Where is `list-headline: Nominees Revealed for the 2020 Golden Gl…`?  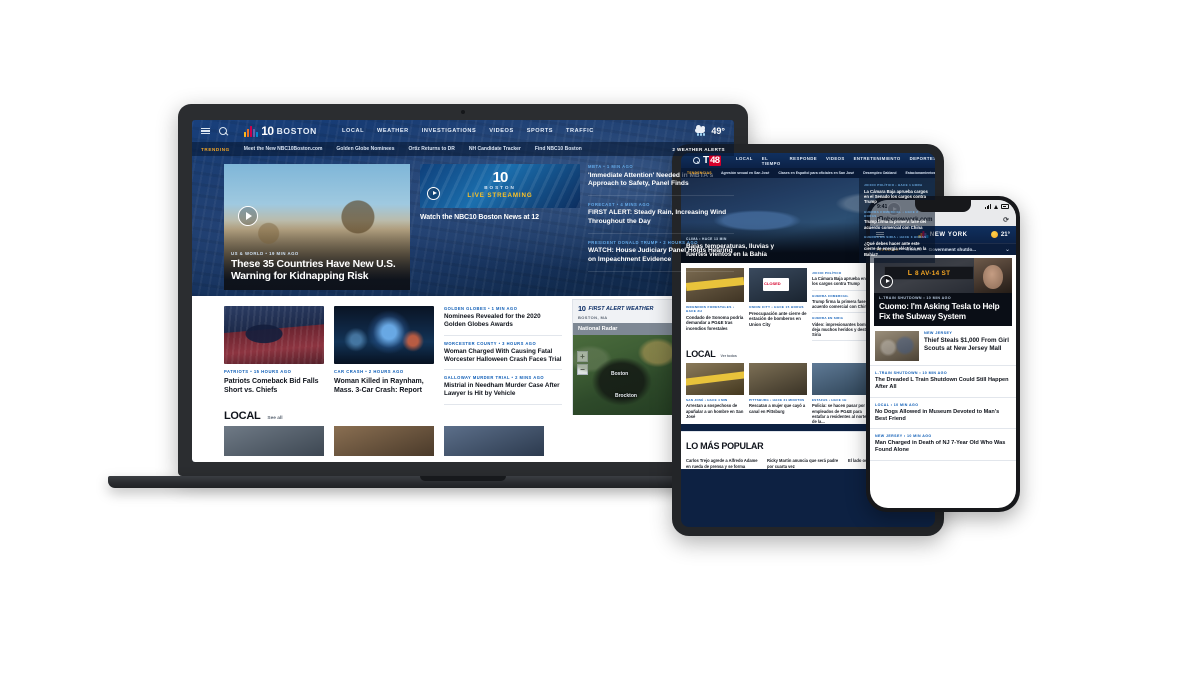
list-headline: Nominees Revealed for the 2020 Golden Gl… is located at coordinates (492, 321).